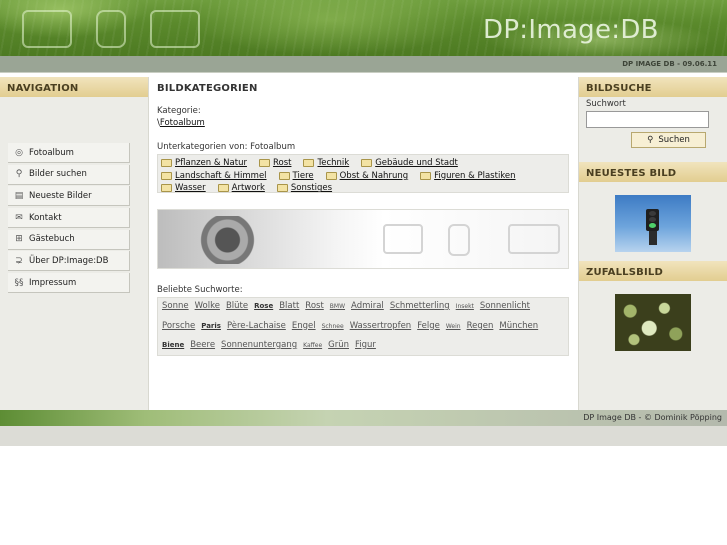  What do you see at coordinates (173, 345) in the screenshot?
I see `keyword-tag: Biene` at bounding box center [173, 345].